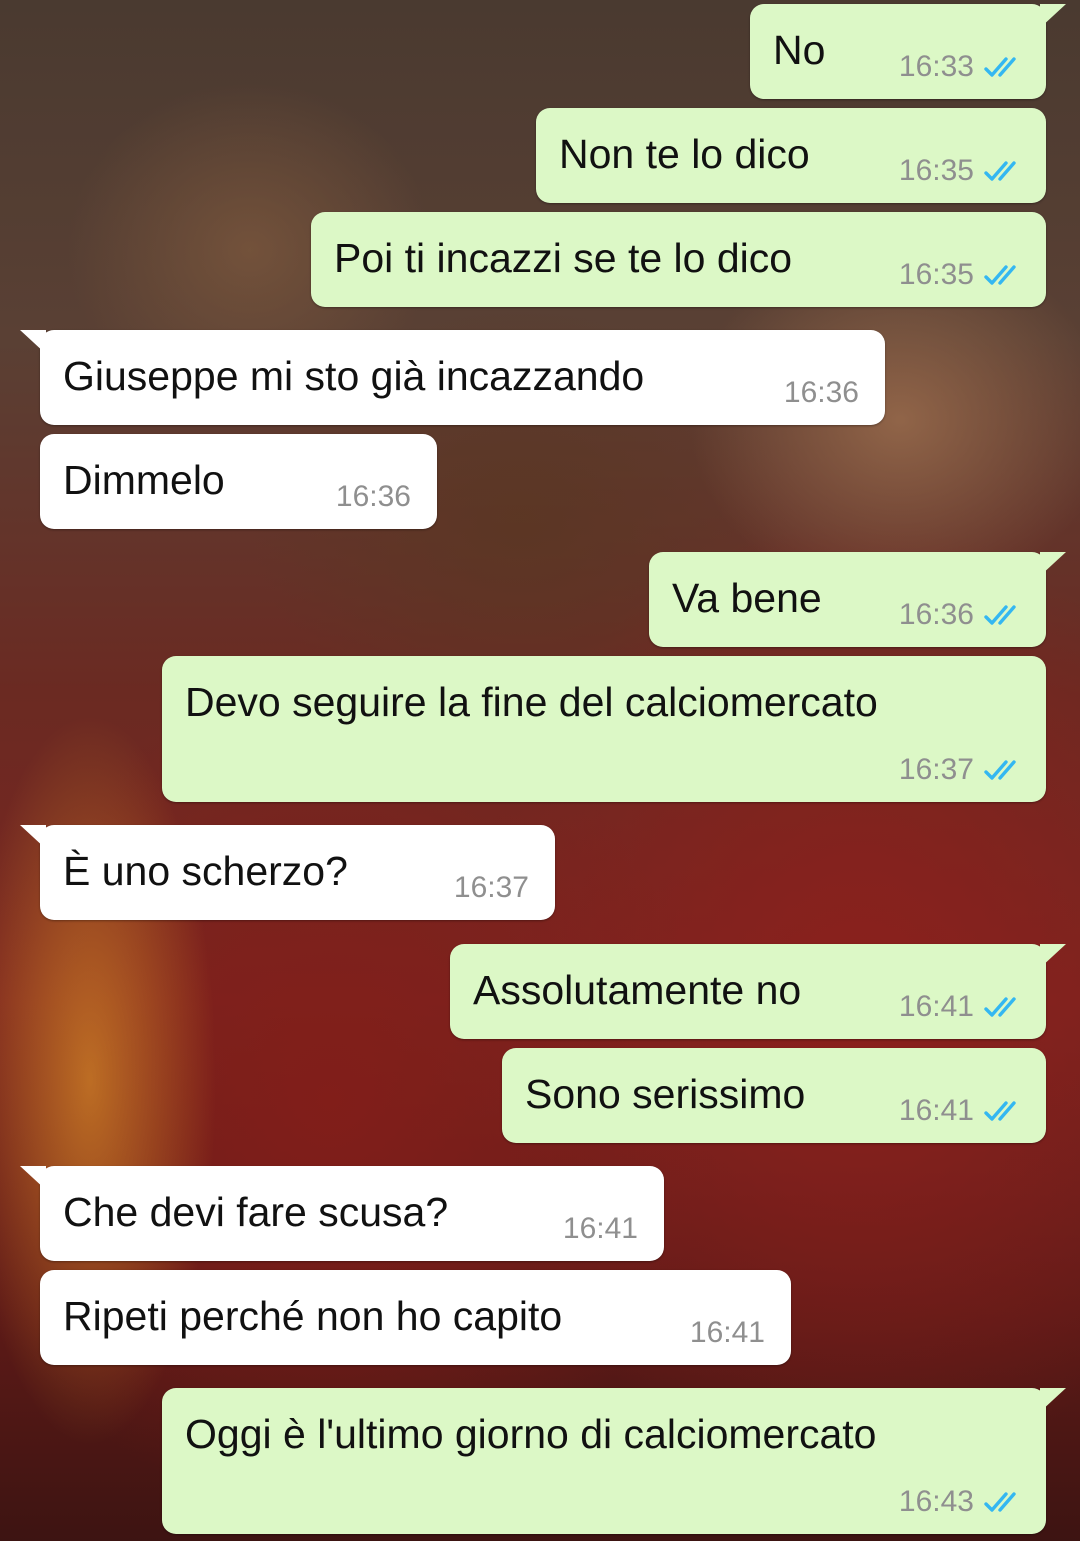 Image resolution: width=1080 pixels, height=1541 pixels. I want to click on message-time: 16:33, so click(936, 66).